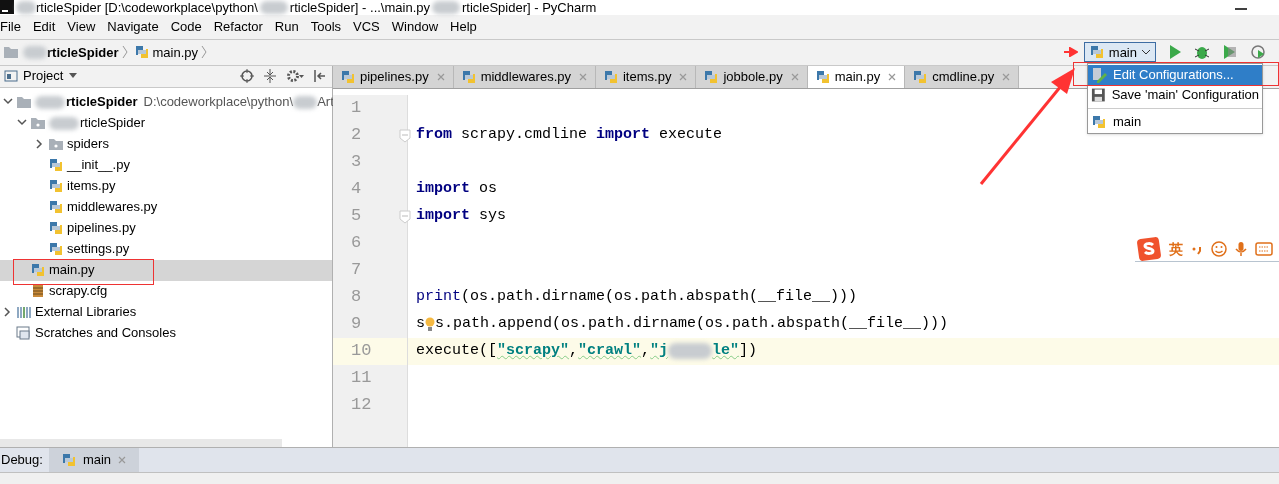 Image resolution: width=1279 pixels, height=484 pixels. What do you see at coordinates (393, 76) in the screenshot?
I see `editor-tab: pipelines.py` at bounding box center [393, 76].